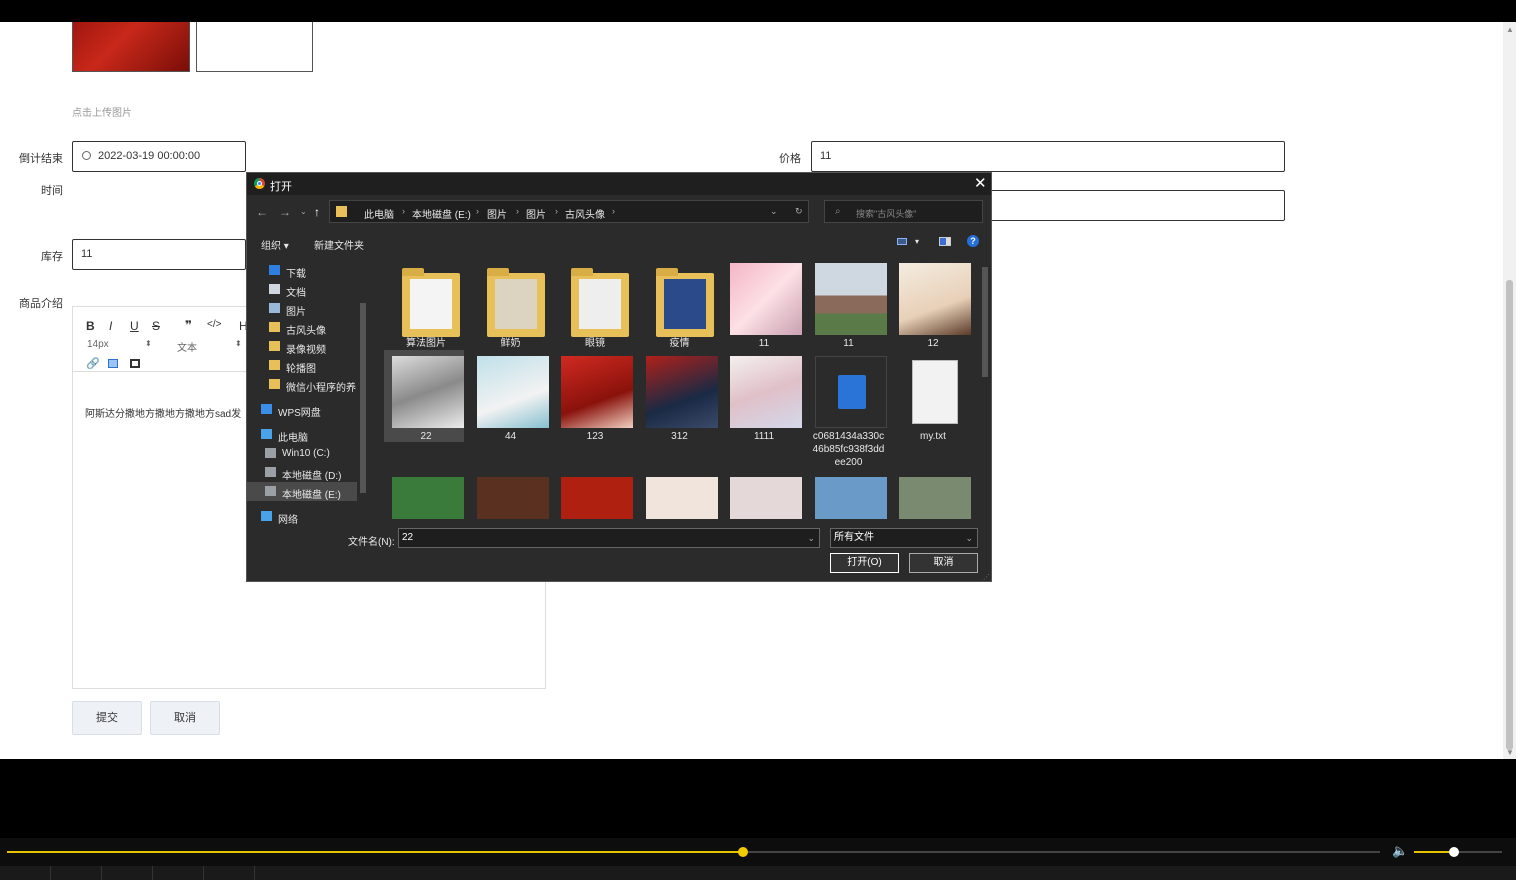 The width and height of the screenshot is (1516, 880). Describe the element at coordinates (943, 563) in the screenshot. I see `dialog-cancel-button: 取消` at that location.